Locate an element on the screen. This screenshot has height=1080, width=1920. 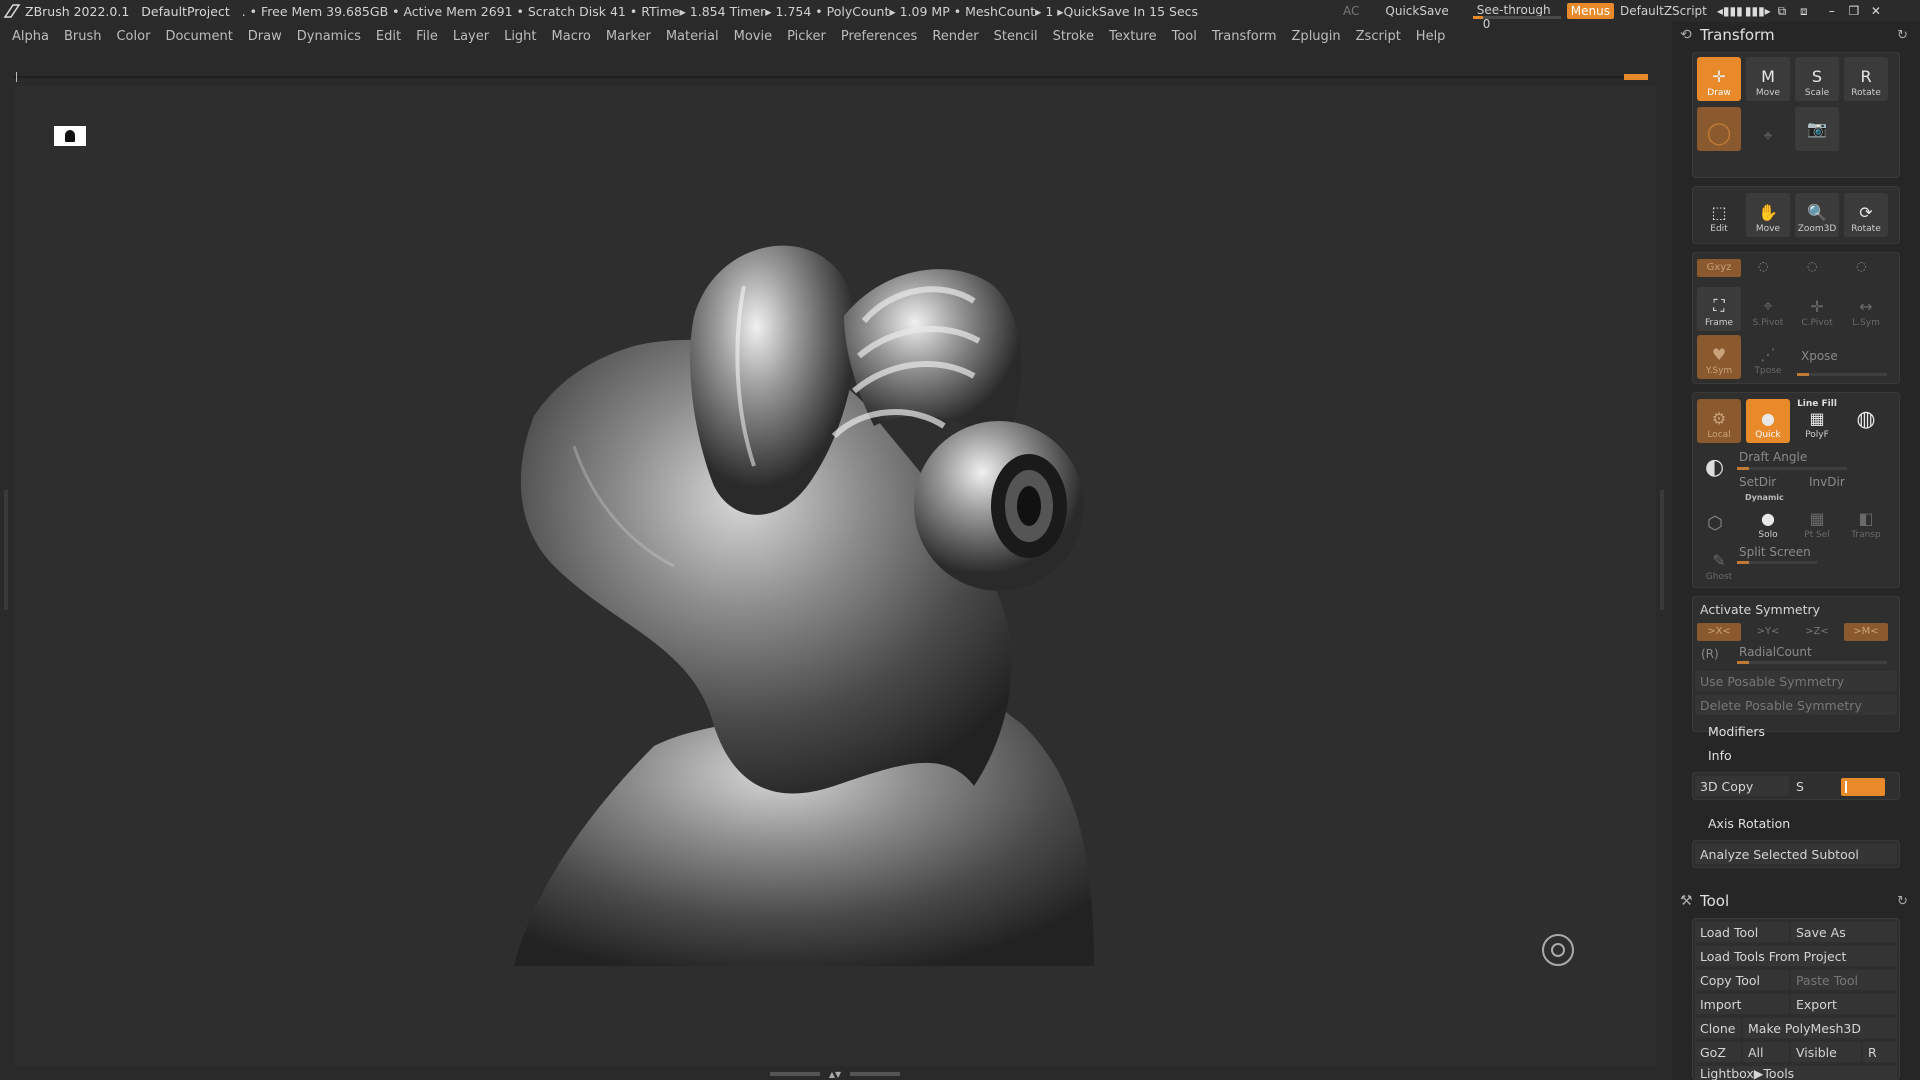
move-view-button: ✋ Move is located at coordinates (1768, 215).